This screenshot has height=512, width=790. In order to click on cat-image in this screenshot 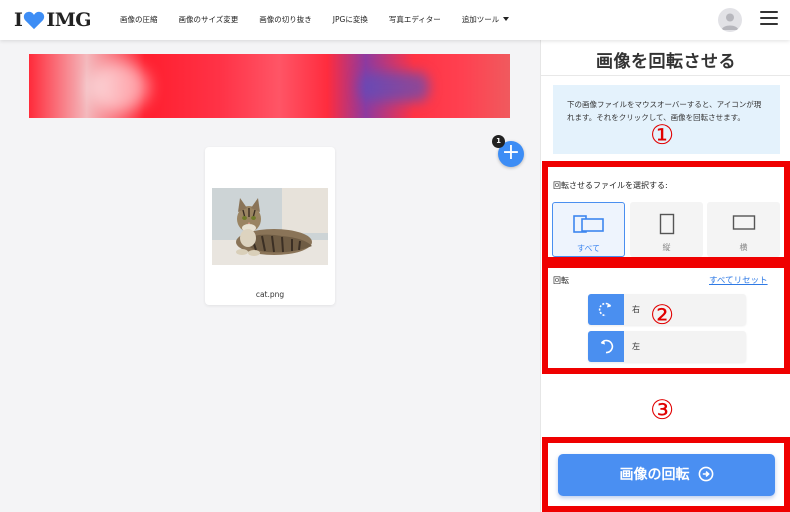, I will do `click(270, 226)`.